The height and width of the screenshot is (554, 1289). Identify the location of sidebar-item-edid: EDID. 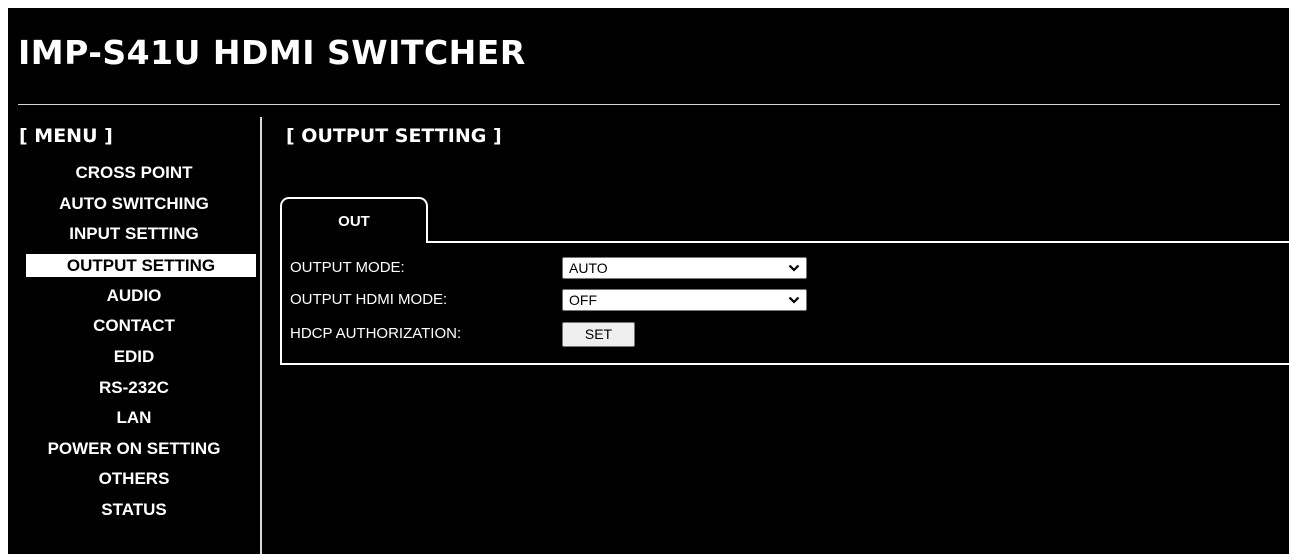
(134, 357).